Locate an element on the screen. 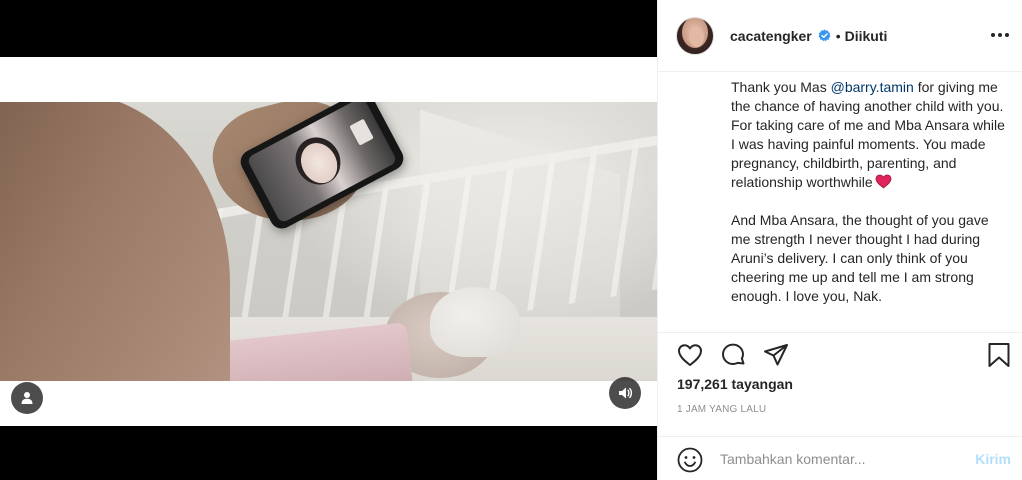 The width and height of the screenshot is (1022, 480). save-button is located at coordinates (999, 355).